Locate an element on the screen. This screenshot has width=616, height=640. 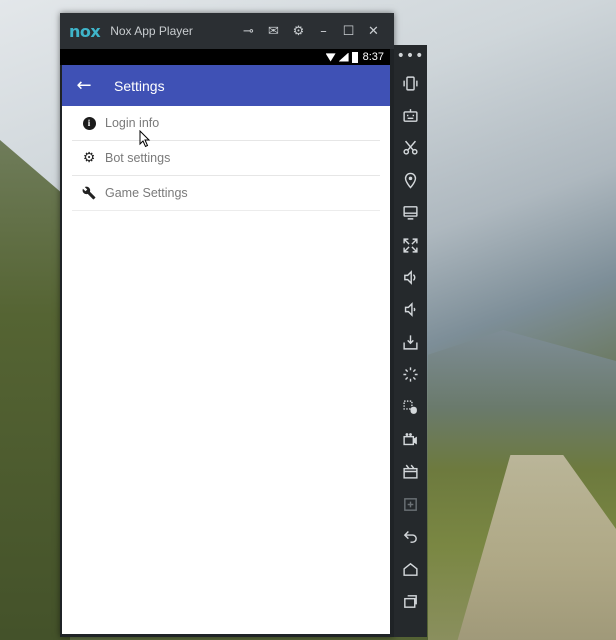
window-title: Nox App Player is located at coordinates (151, 31).